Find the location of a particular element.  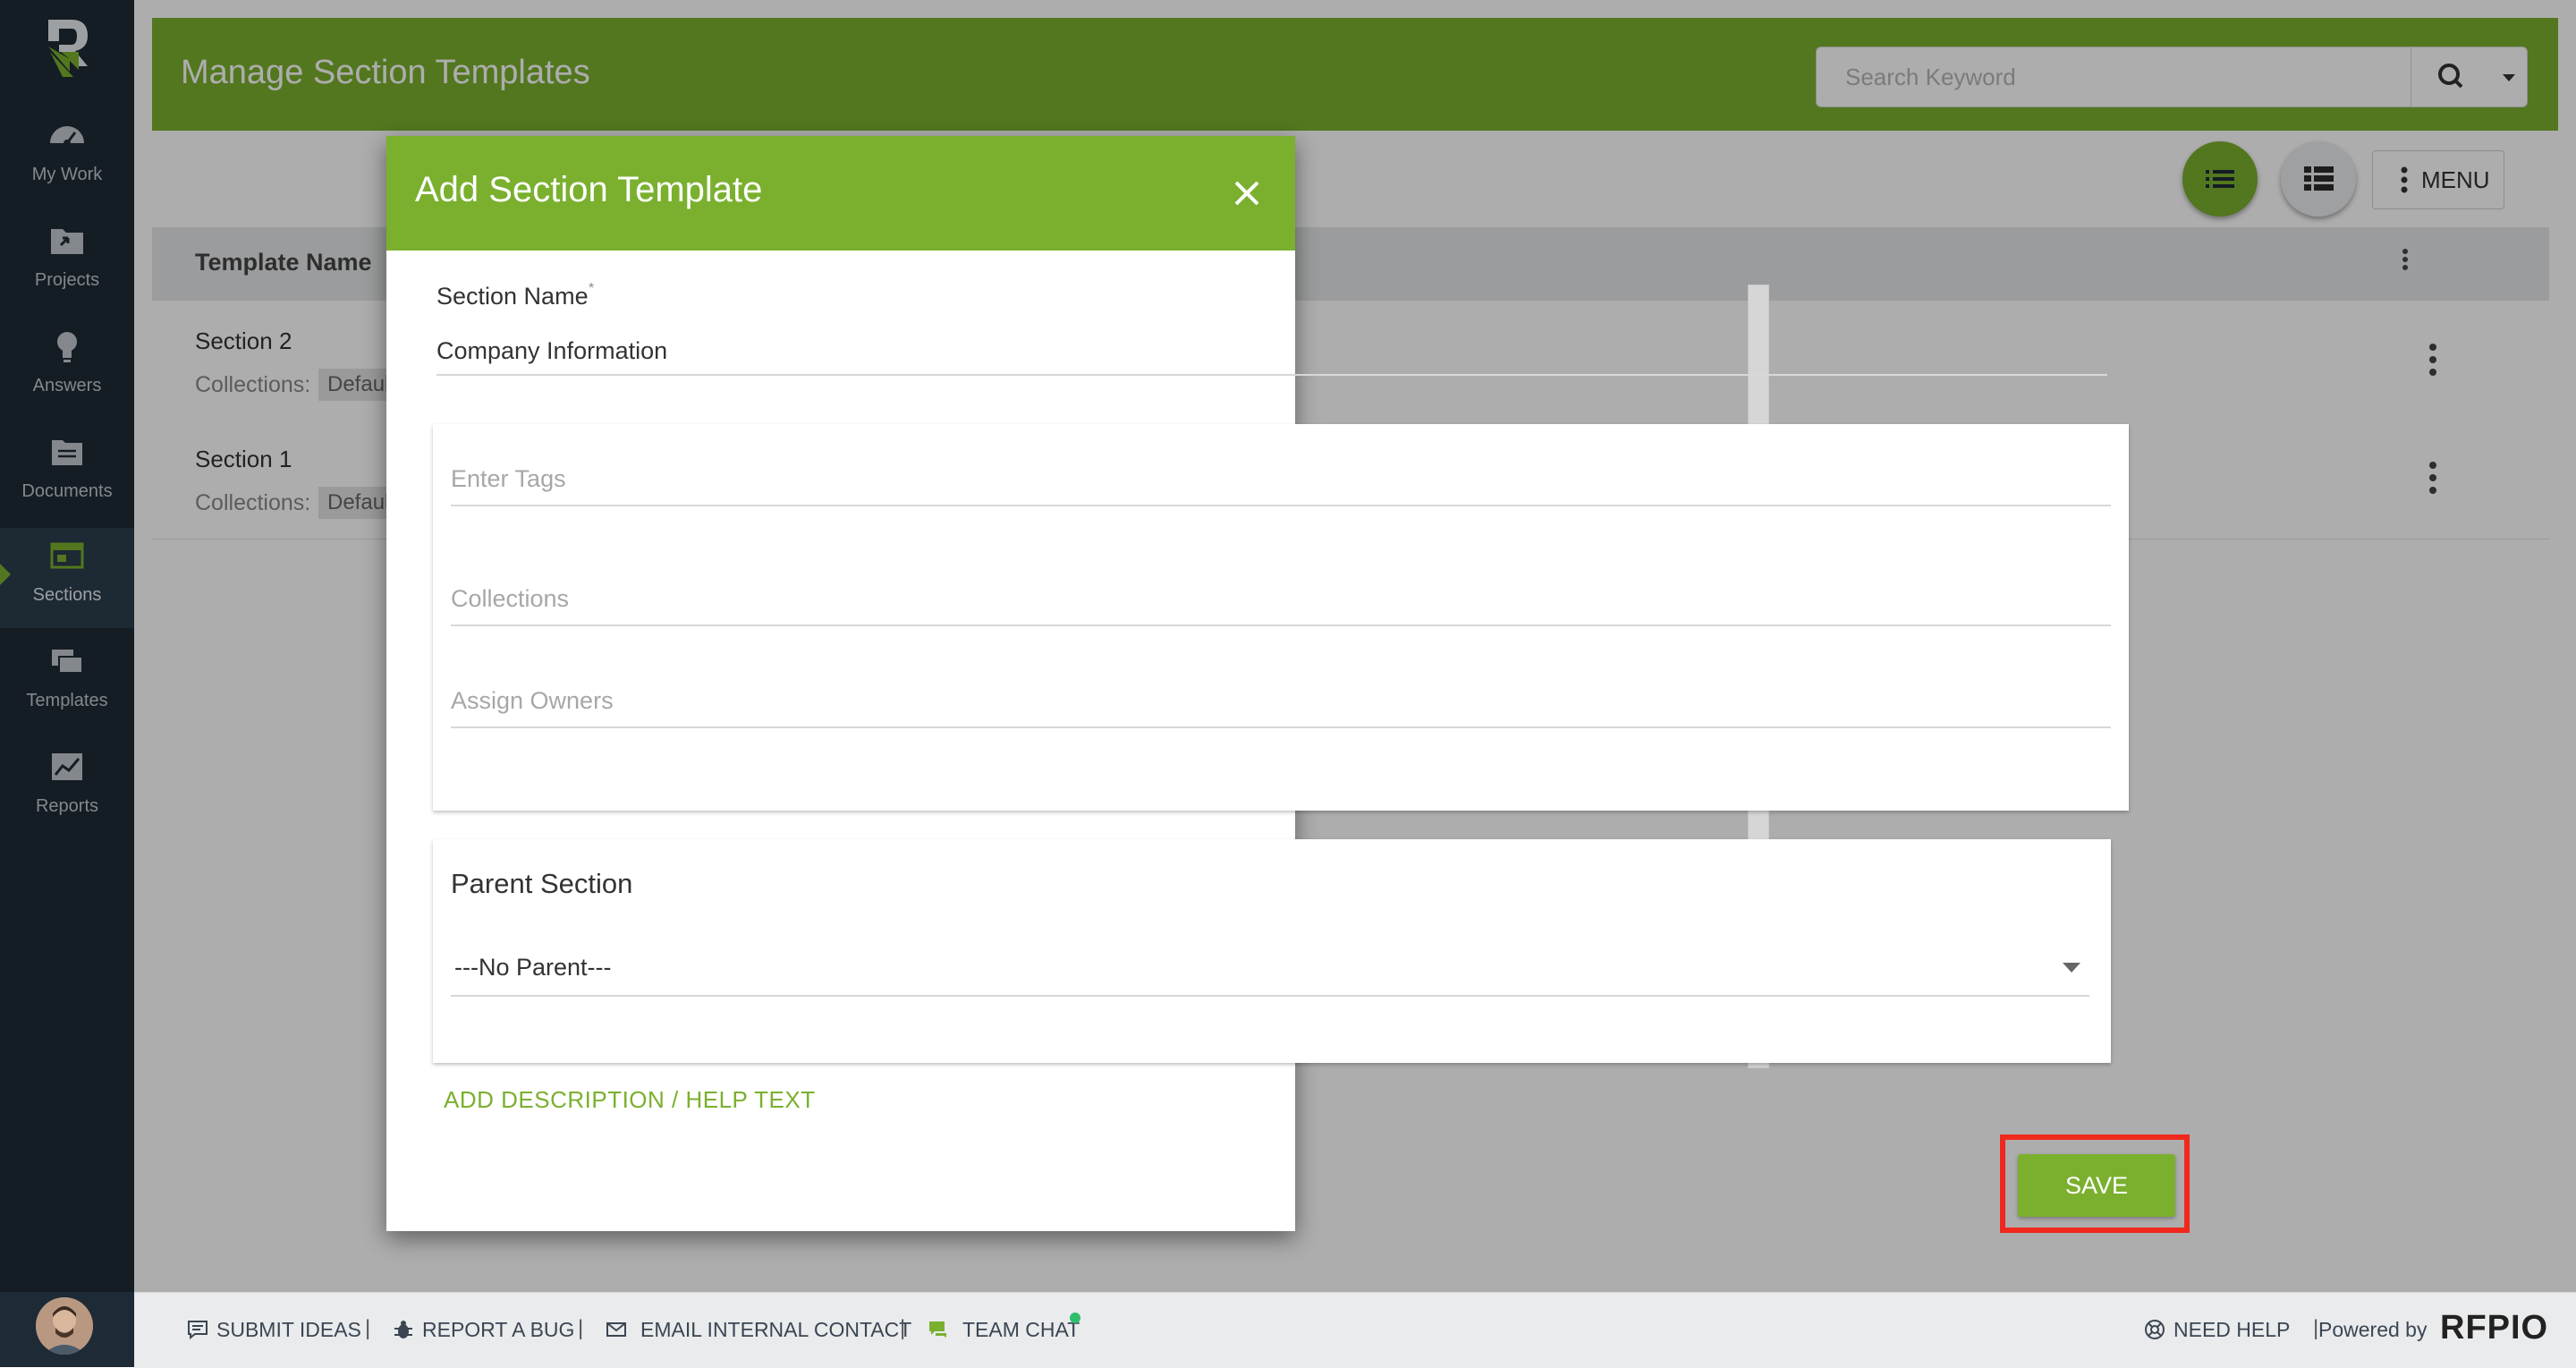

parent-section-card: Parent Section ---No Parent--- is located at coordinates (1272, 951).